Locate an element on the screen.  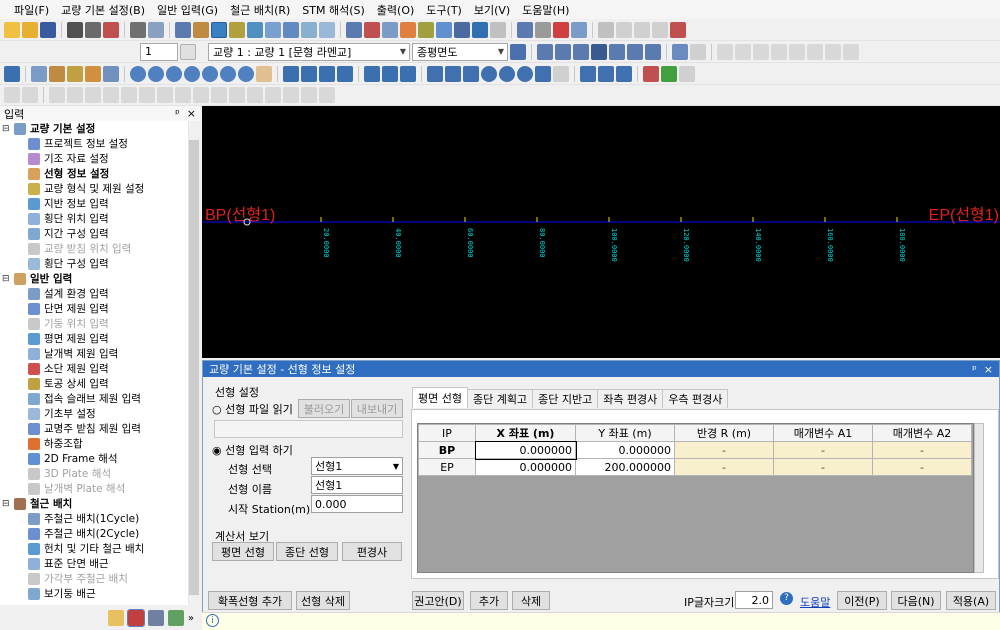
tree-item-23: 3D Plate 해석 is located at coordinates (94, 473).